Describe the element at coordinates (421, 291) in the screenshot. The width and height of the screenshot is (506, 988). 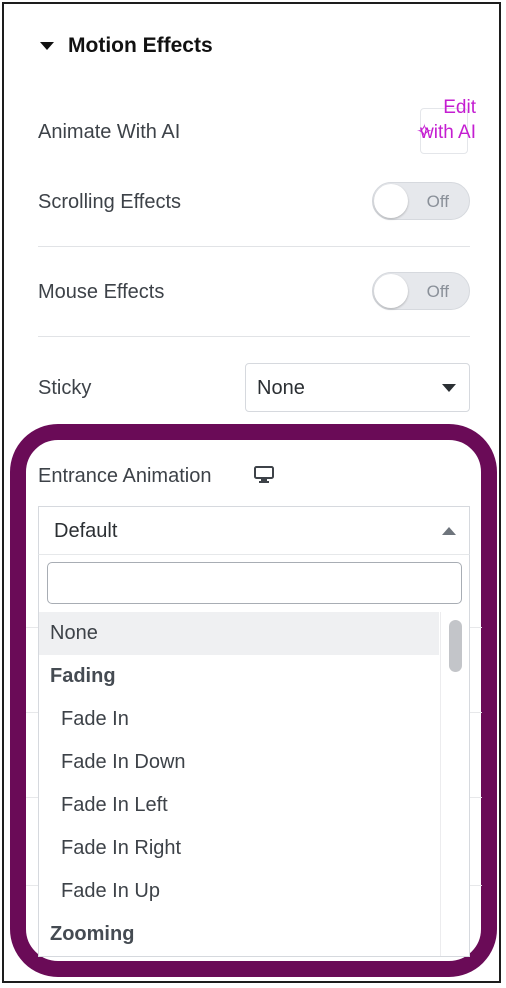
I see `mouse-effects-toggle: Off` at that location.